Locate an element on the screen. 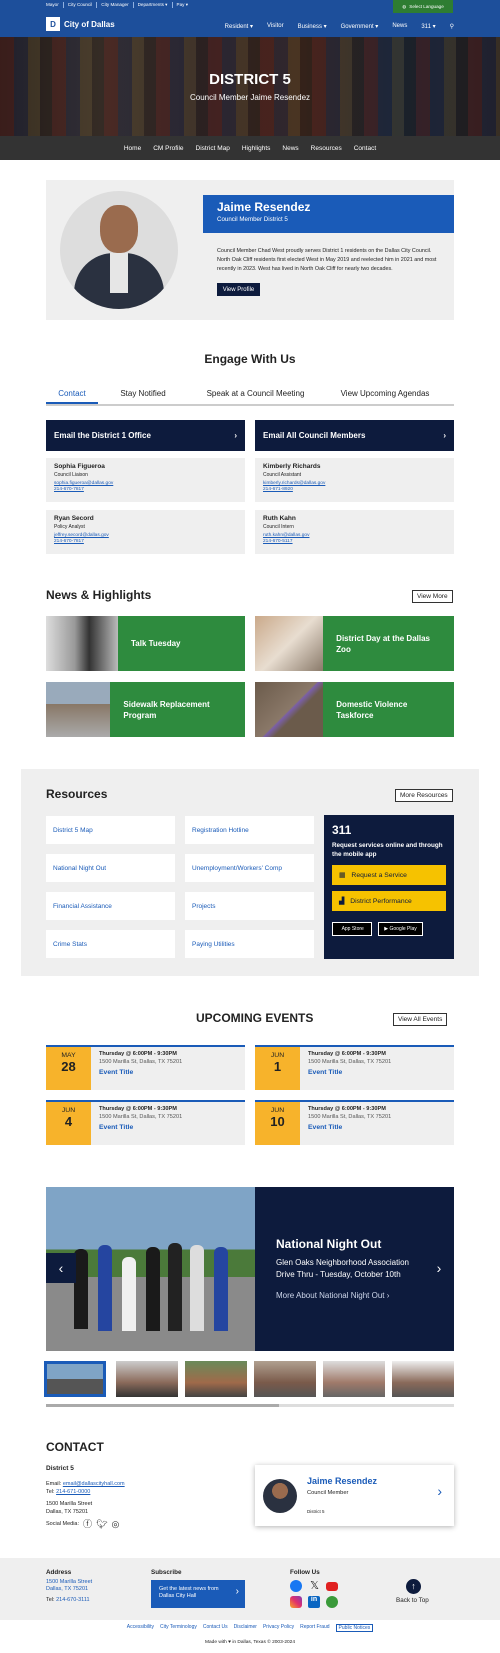 This screenshot has width=500, height=1653. contact-email-link: email@dallascityhall.com is located at coordinates (94, 1484).